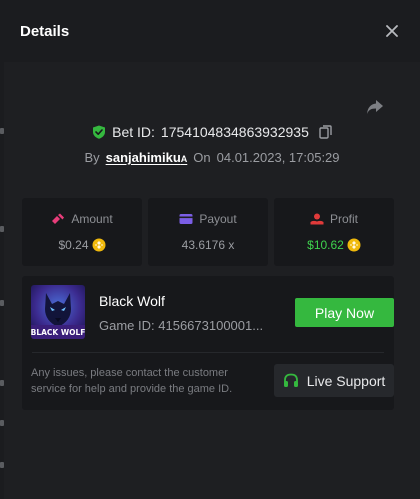 The height and width of the screenshot is (499, 420). Describe the element at coordinates (133, 132) in the screenshot. I see `bet-id-label: Bet ID:` at that location.